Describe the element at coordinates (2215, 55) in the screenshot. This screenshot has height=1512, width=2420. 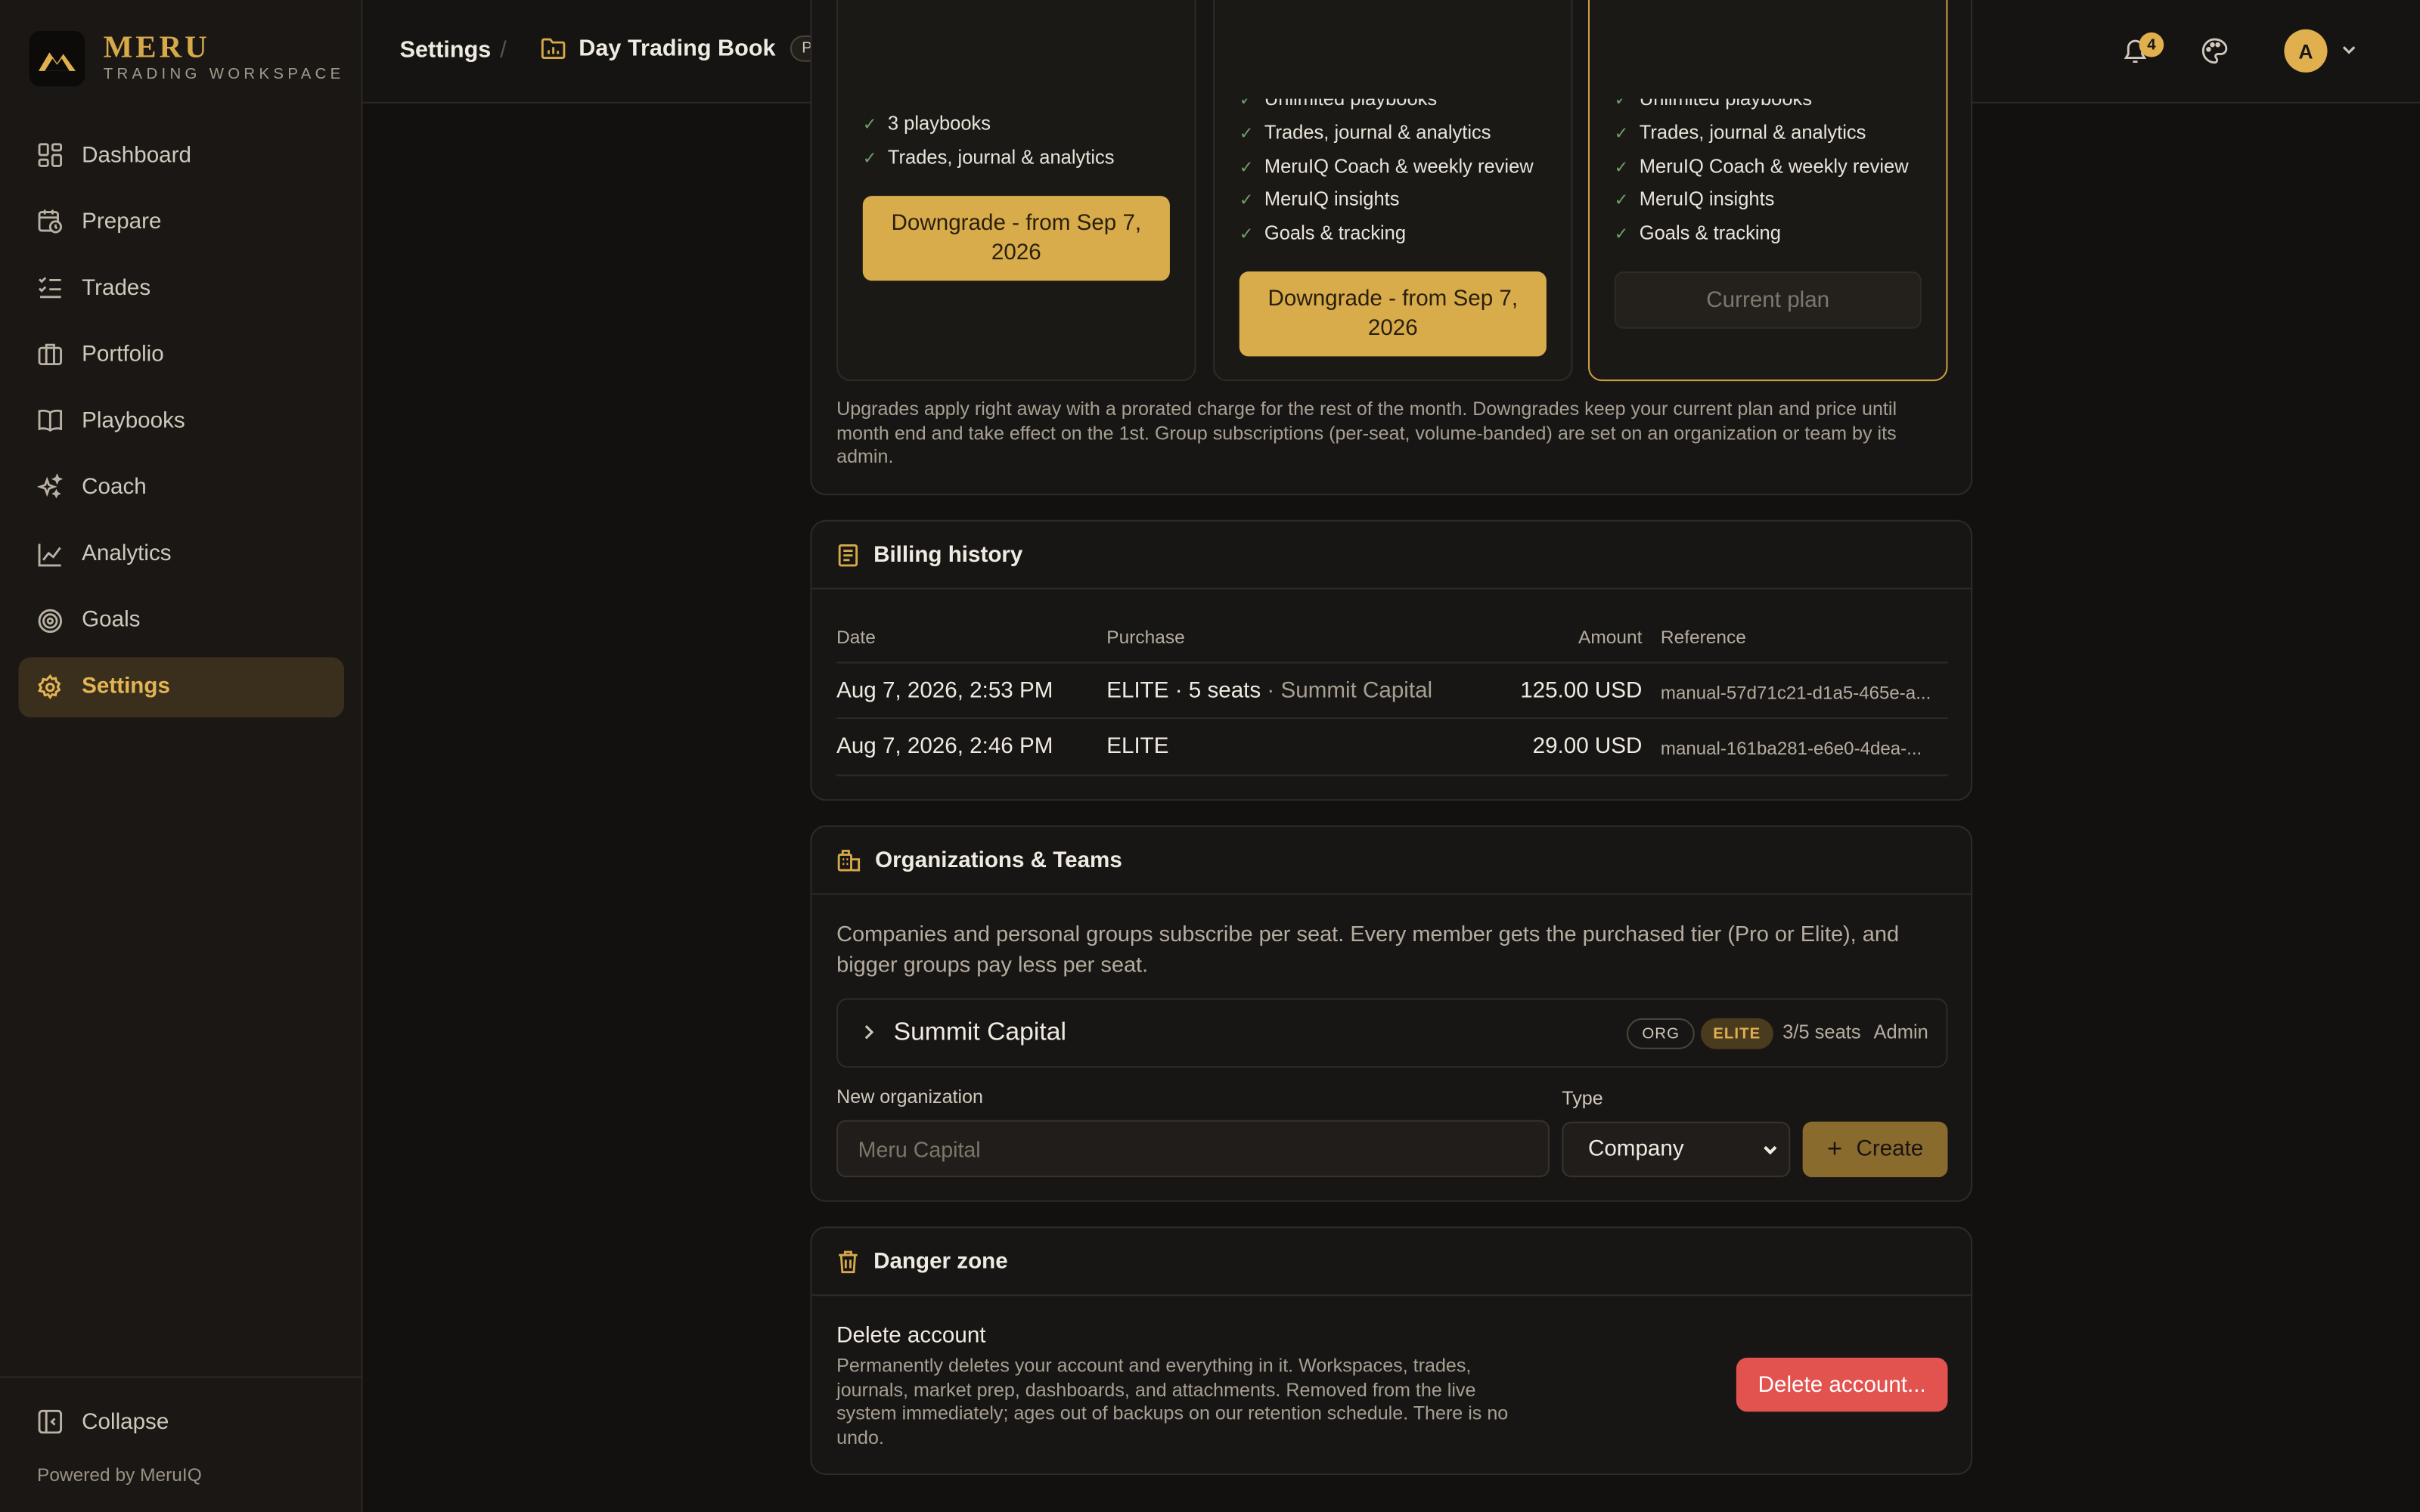
I see `palette-icon` at that location.